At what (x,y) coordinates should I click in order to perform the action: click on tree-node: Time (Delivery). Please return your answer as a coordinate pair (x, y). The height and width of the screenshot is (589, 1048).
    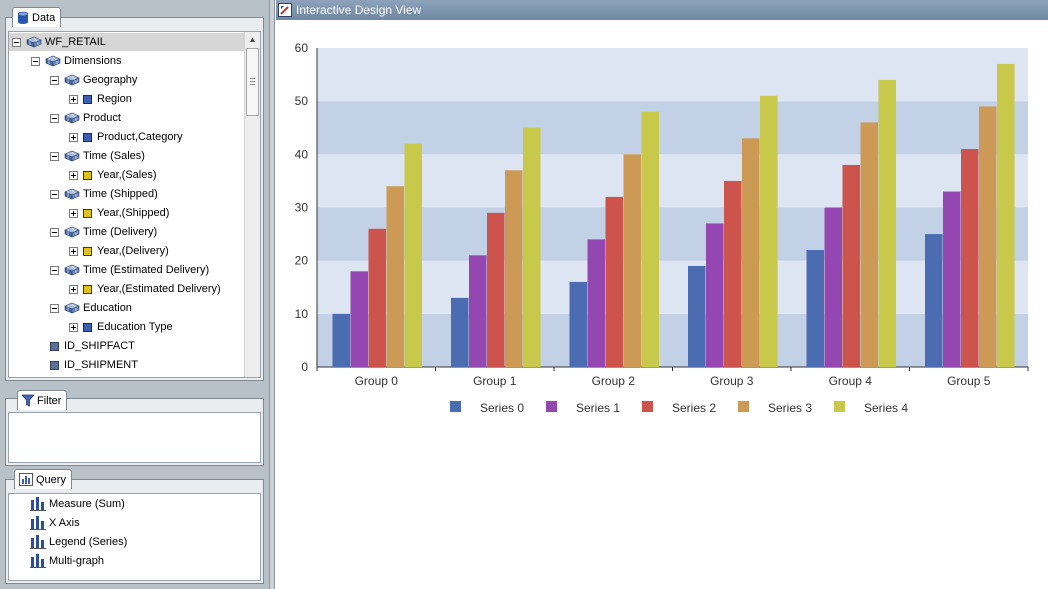
    Looking at the image, I should click on (126, 232).